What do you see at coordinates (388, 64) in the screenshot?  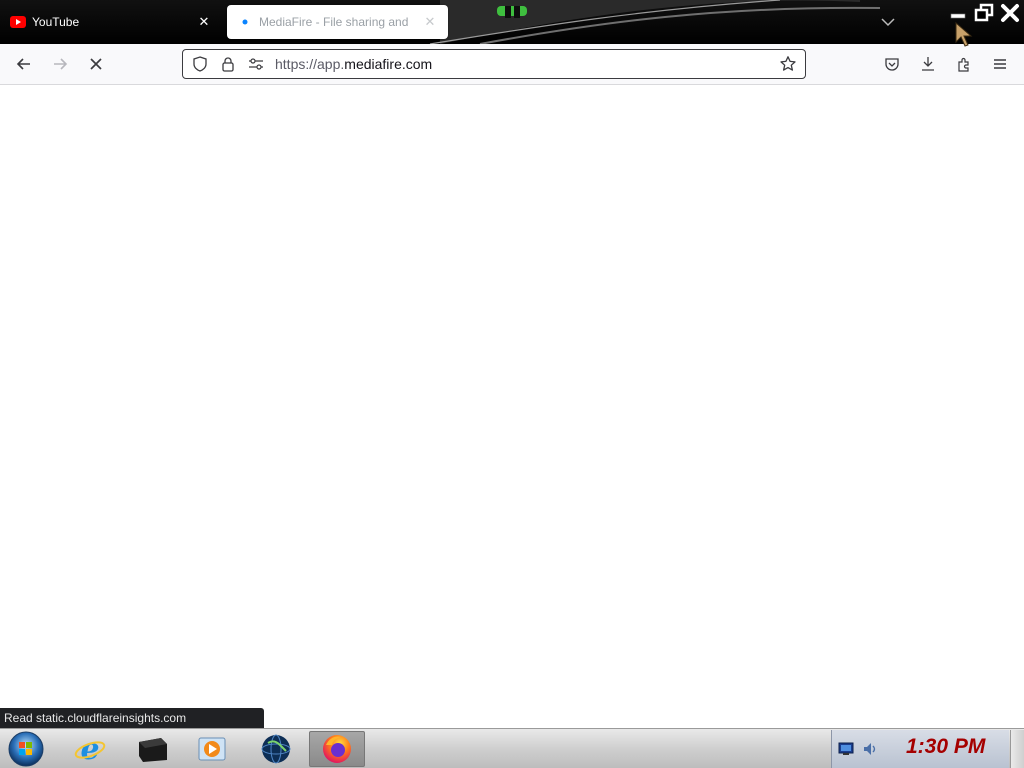 I see `url-domain: mediafire.com` at bounding box center [388, 64].